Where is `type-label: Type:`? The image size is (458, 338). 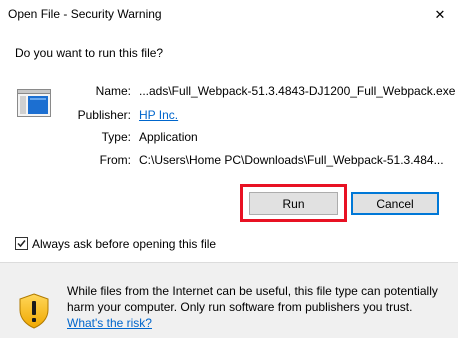
type-label: Type: is located at coordinates (116, 137).